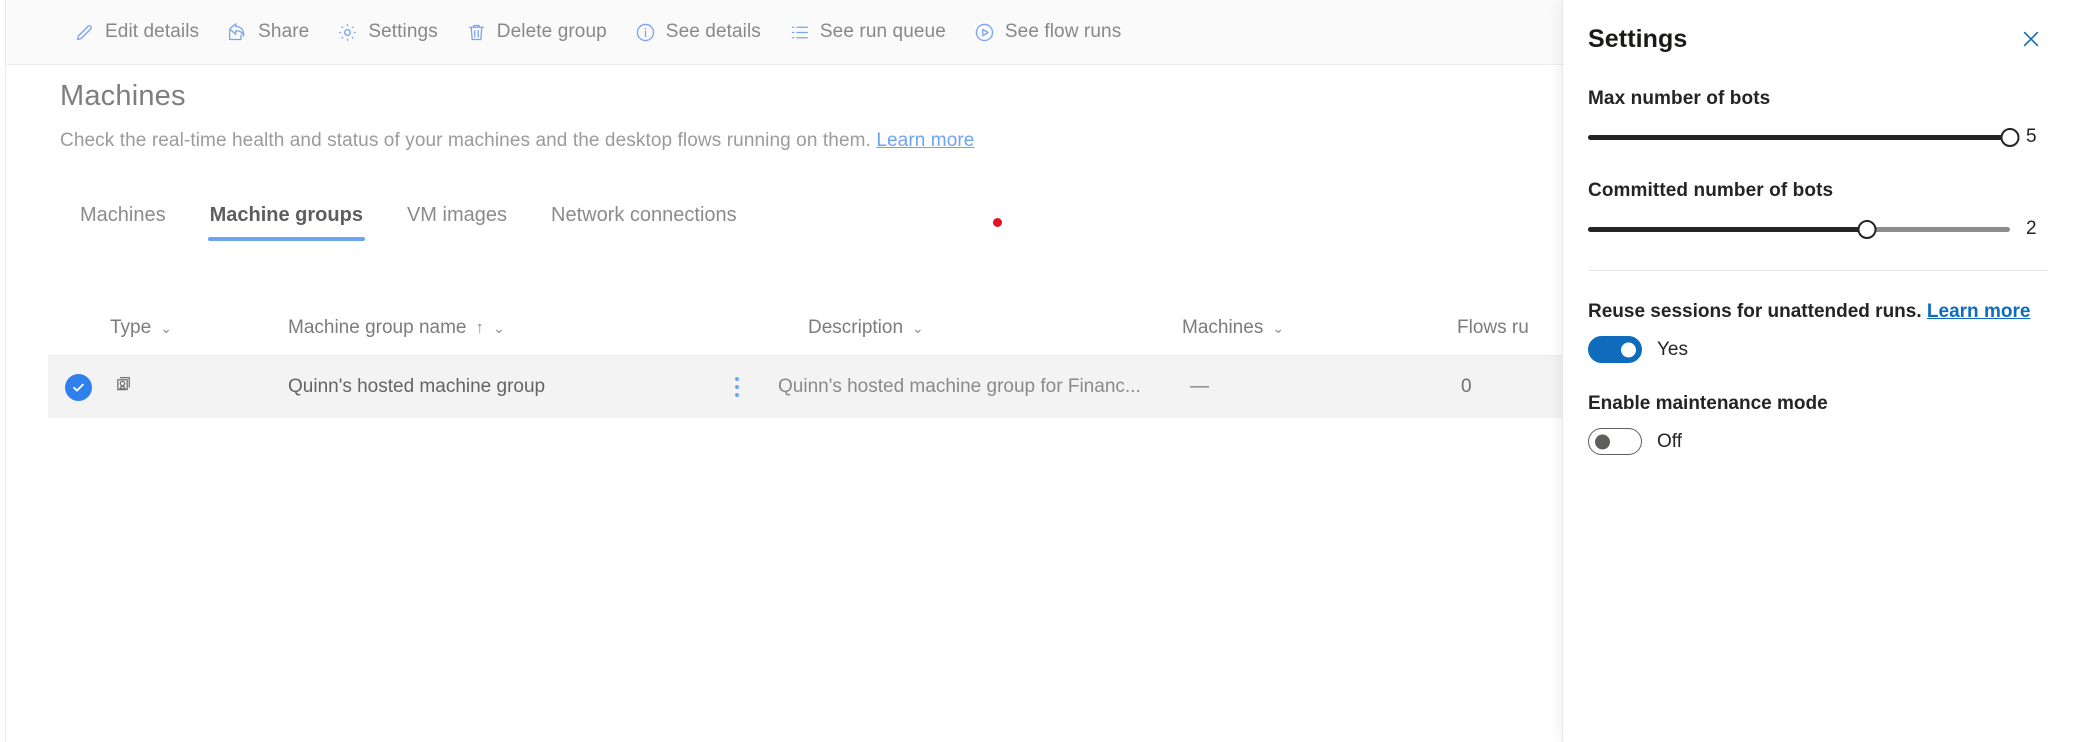  I want to click on command-label: See flow runs, so click(1063, 31).